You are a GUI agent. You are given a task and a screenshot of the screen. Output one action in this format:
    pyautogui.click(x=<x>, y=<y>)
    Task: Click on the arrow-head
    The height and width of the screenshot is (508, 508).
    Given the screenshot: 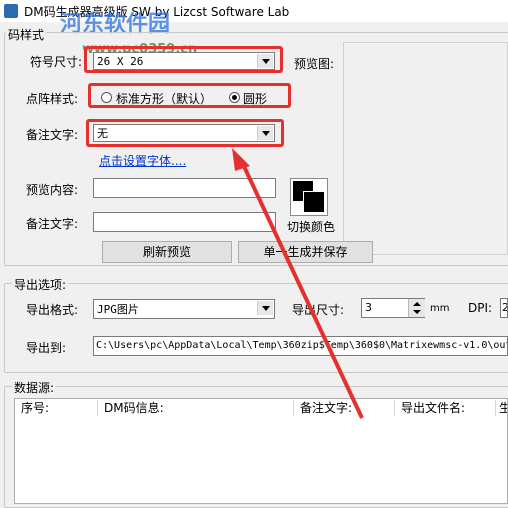 What is the action you would take?
    pyautogui.click(x=241, y=159)
    